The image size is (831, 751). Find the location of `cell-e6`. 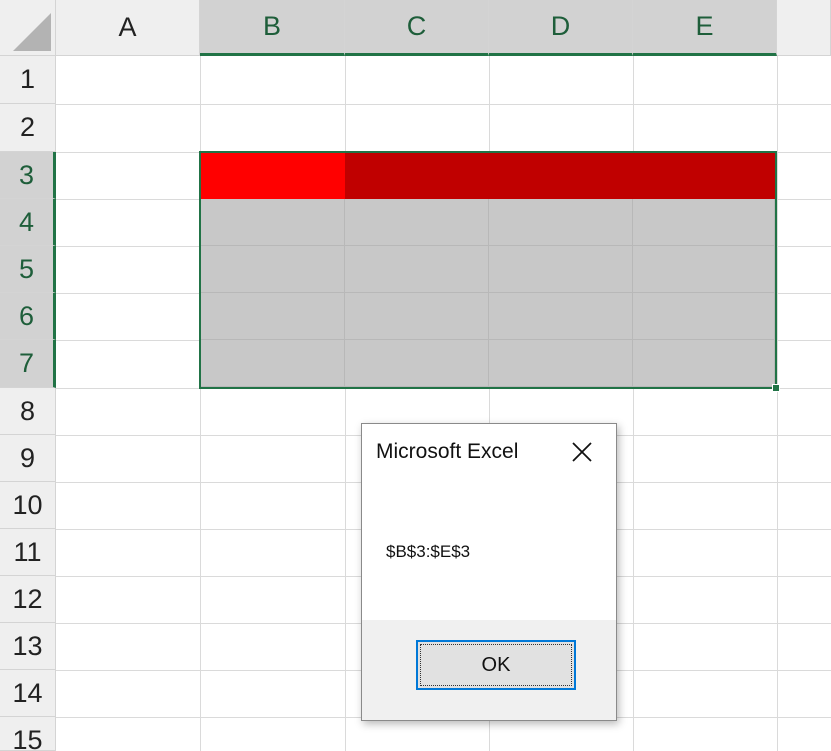

cell-e6 is located at coordinates (704, 316).